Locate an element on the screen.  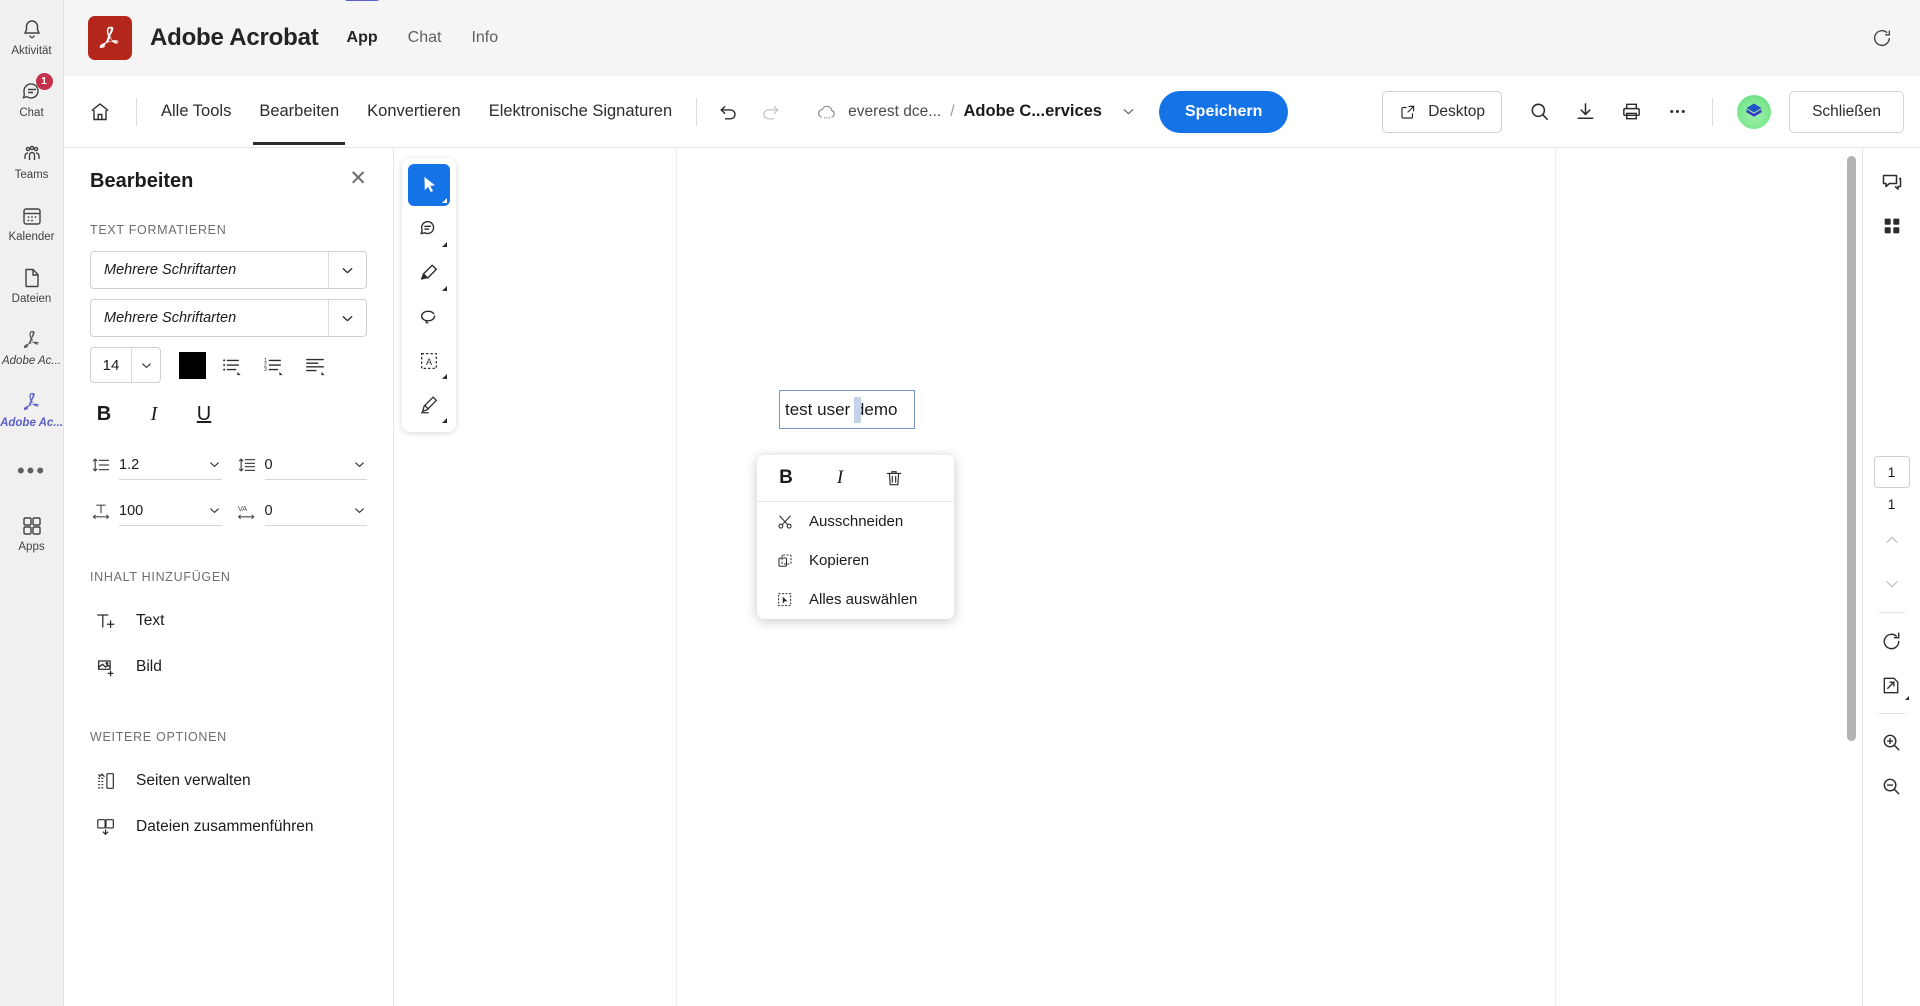
sidebar-item-dateien: Dateien is located at coordinates (32, 285).